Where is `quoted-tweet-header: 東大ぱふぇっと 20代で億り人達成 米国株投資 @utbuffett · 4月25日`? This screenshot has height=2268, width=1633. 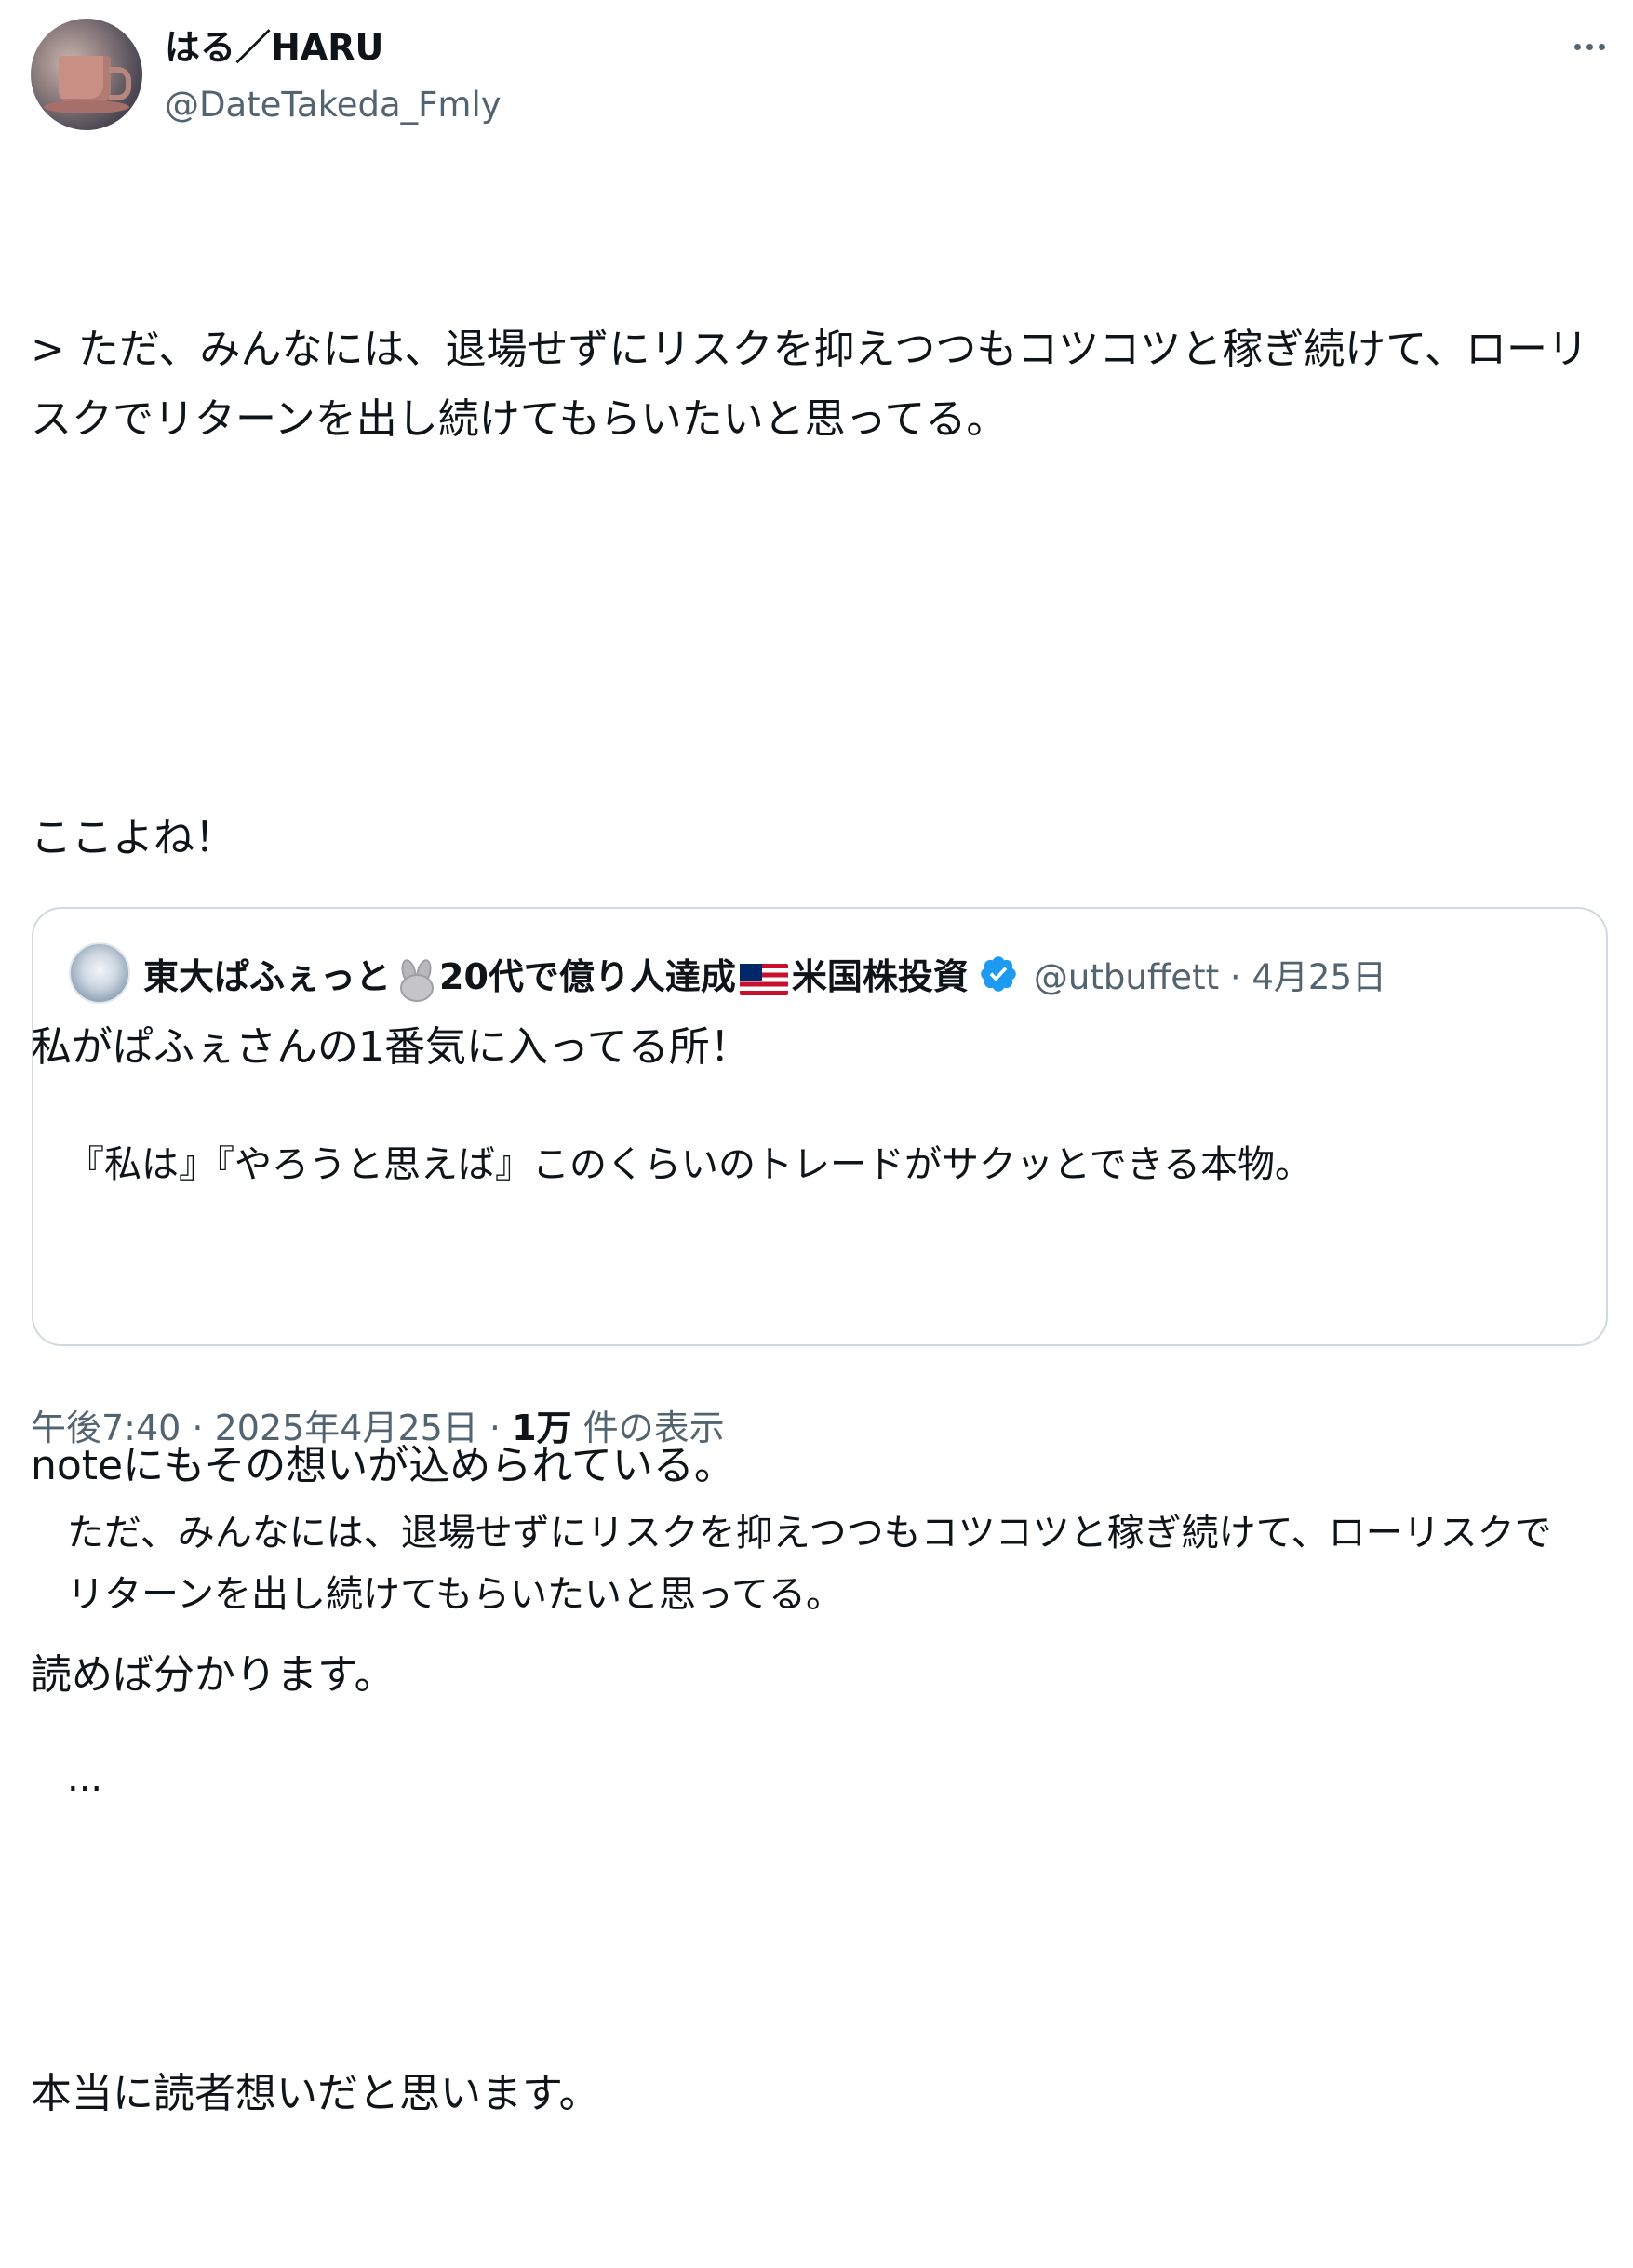 quoted-tweet-header: 東大ぱふぇっと 20代で億り人達成 米国株投資 @utbuffett · 4月25日 is located at coordinates (764, 974).